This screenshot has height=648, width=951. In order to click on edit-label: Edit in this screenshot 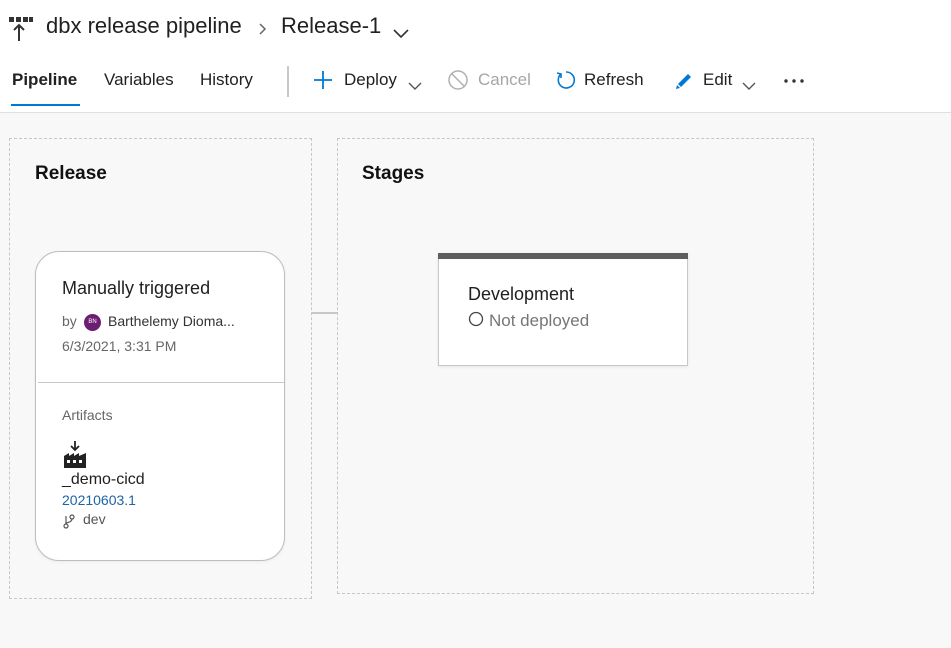, I will do `click(718, 79)`.